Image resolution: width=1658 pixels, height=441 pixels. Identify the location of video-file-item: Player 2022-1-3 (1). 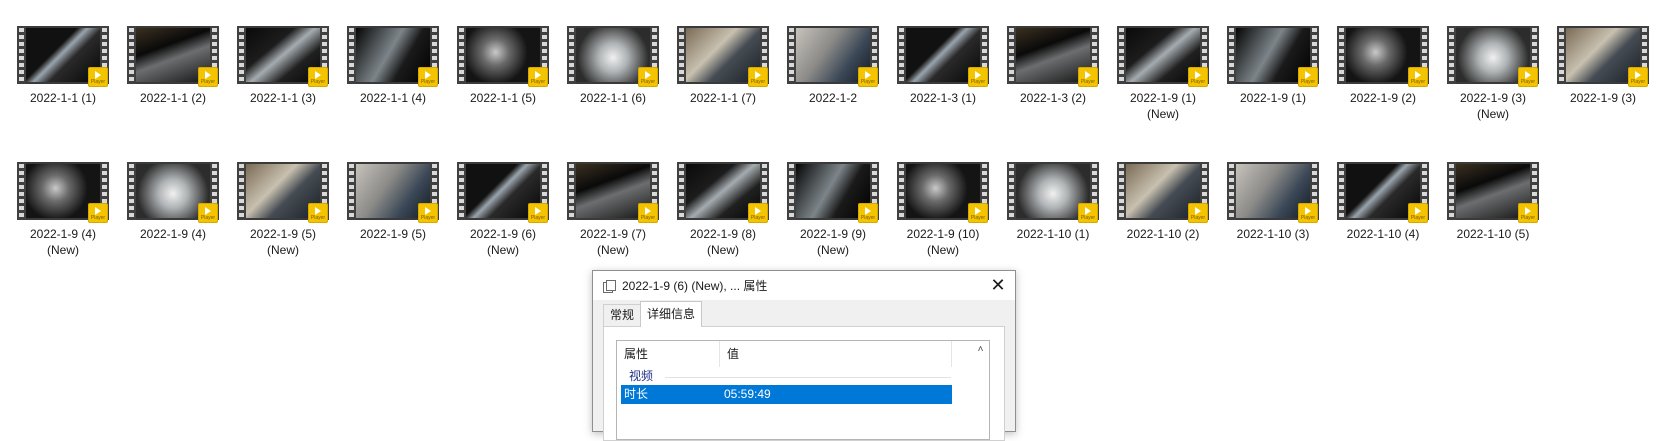
(943, 74).